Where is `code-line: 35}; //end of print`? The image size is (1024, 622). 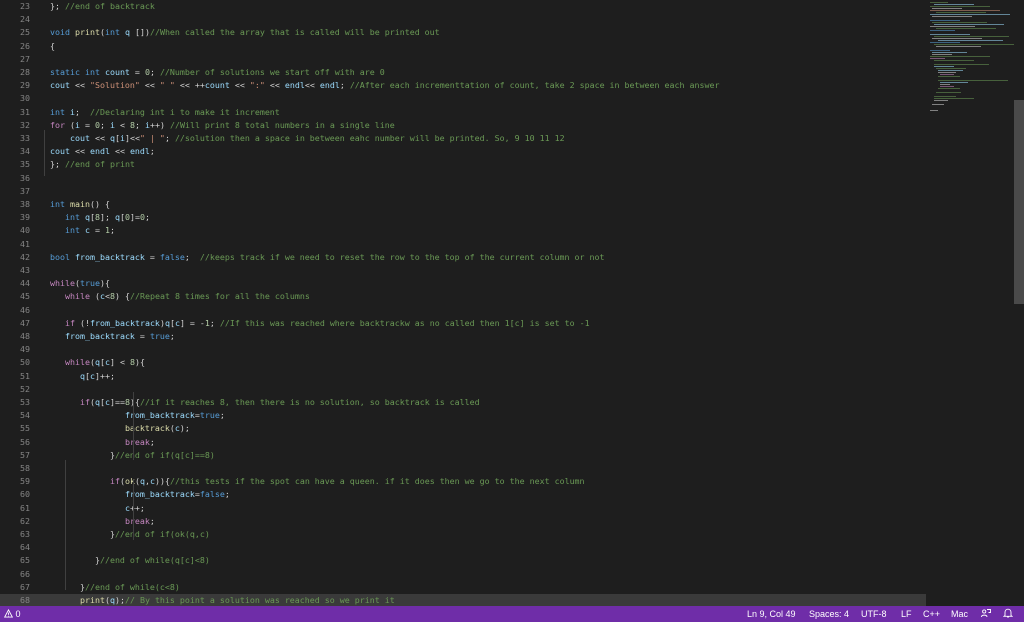
code-line: 35}; //end of print is located at coordinates (463, 164).